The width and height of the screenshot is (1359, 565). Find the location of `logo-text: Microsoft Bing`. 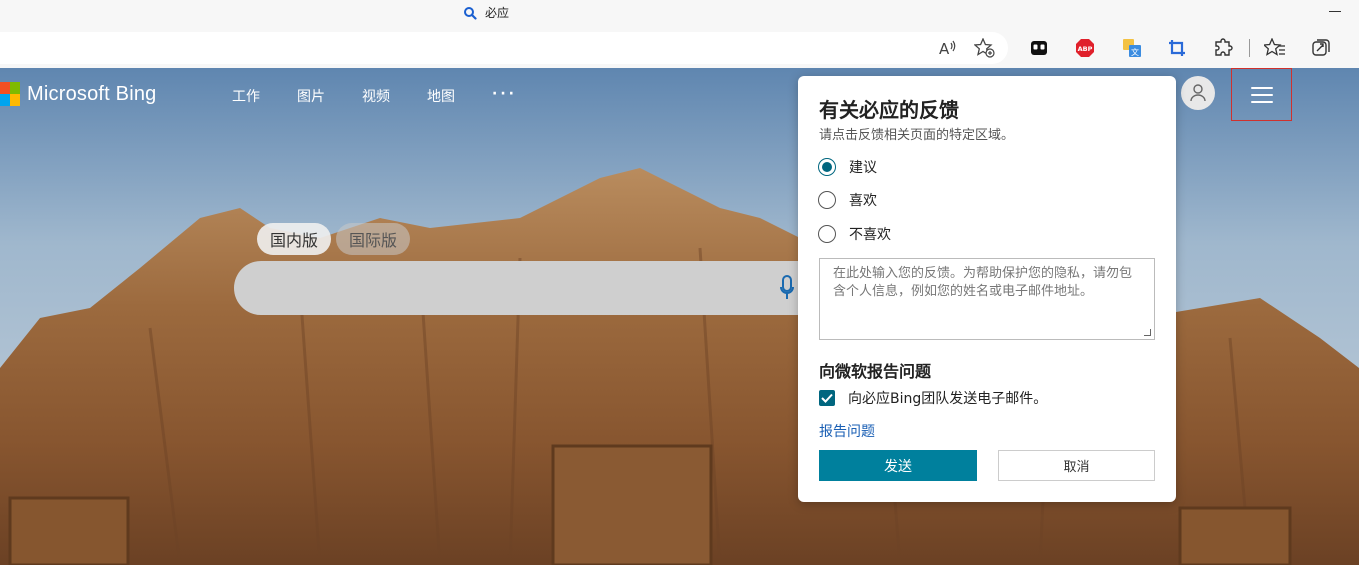

logo-text: Microsoft Bing is located at coordinates (92, 93).